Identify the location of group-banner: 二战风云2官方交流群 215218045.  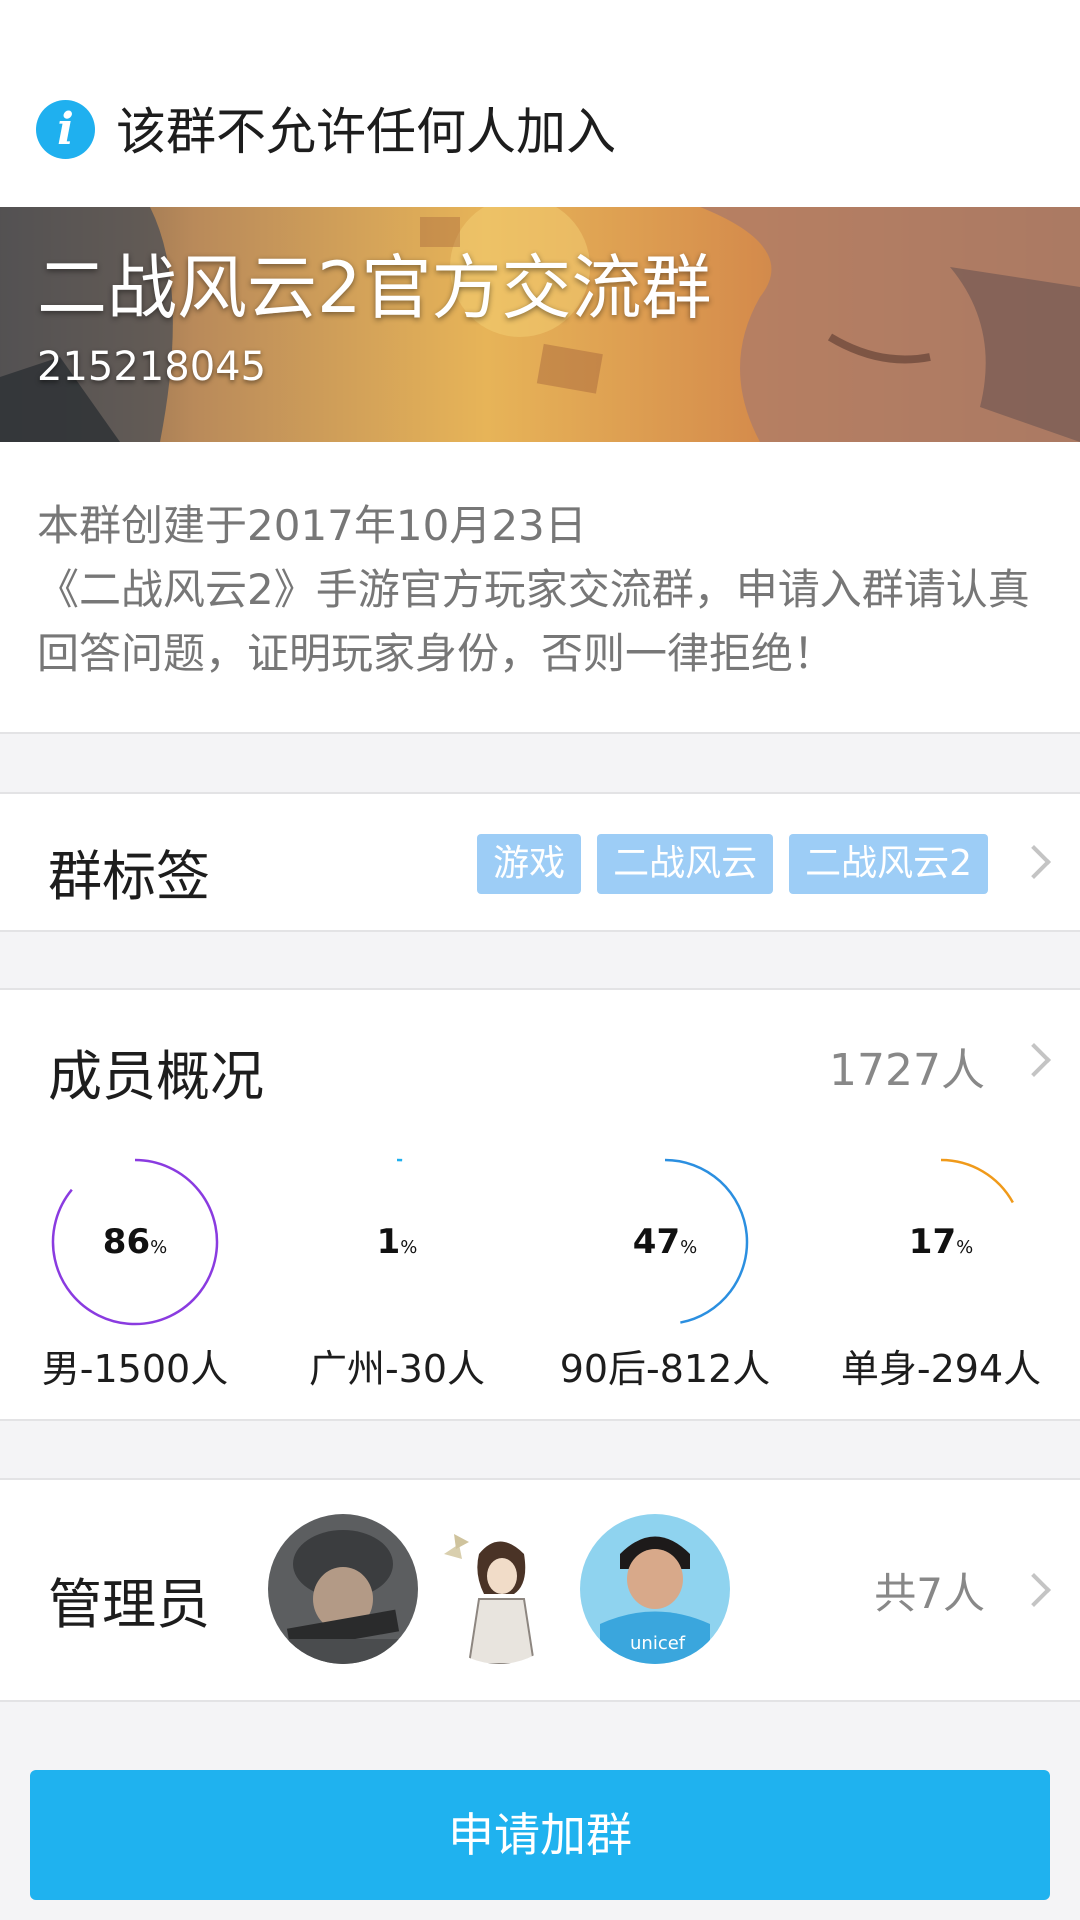
(540, 324).